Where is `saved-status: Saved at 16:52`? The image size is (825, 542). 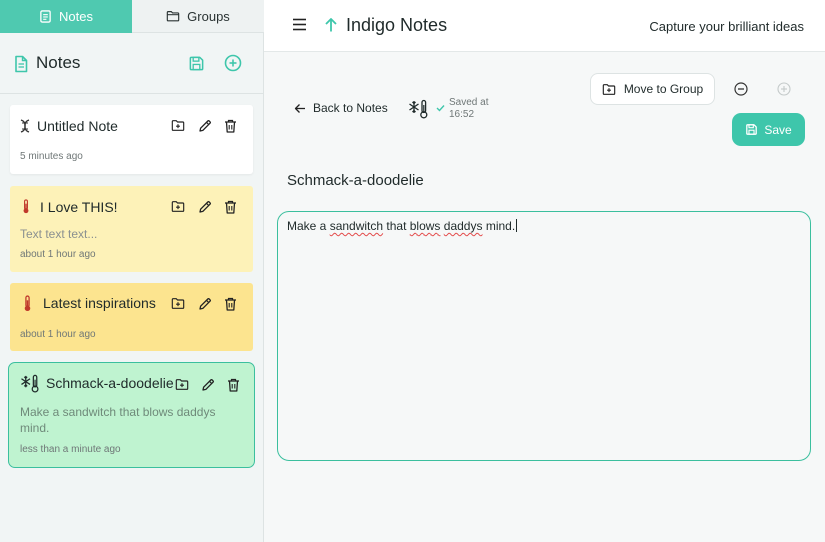 saved-status: Saved at 16:52 is located at coordinates (468, 109).